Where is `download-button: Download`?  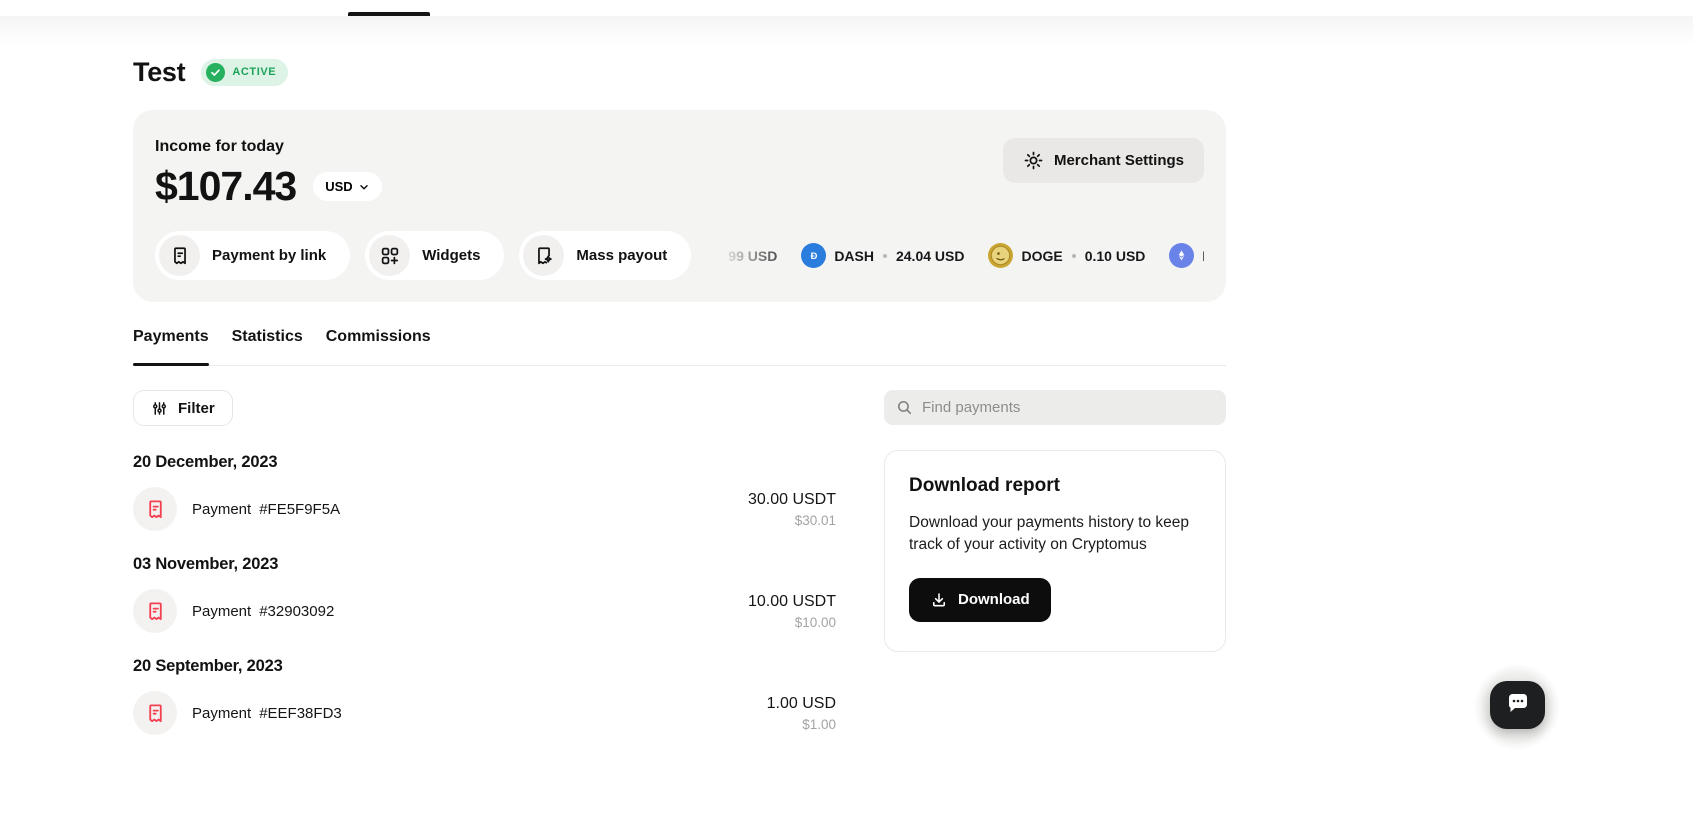 download-button: Download is located at coordinates (980, 599).